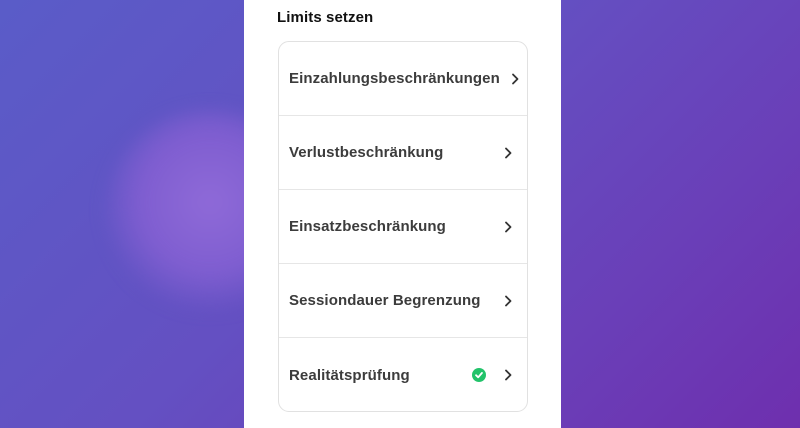 This screenshot has width=800, height=428. I want to click on limit-item-loss: Verlustbeschränkung, so click(403, 153).